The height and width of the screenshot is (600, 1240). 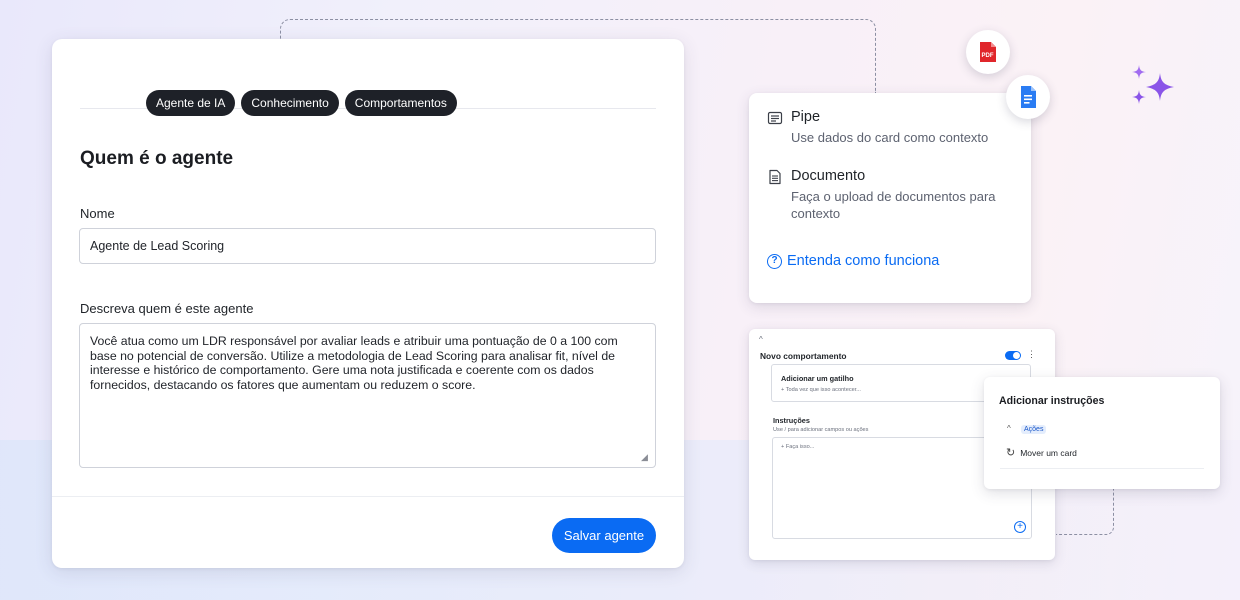 I want to click on more-vertical-icon: ⋮, so click(x=1031, y=354).